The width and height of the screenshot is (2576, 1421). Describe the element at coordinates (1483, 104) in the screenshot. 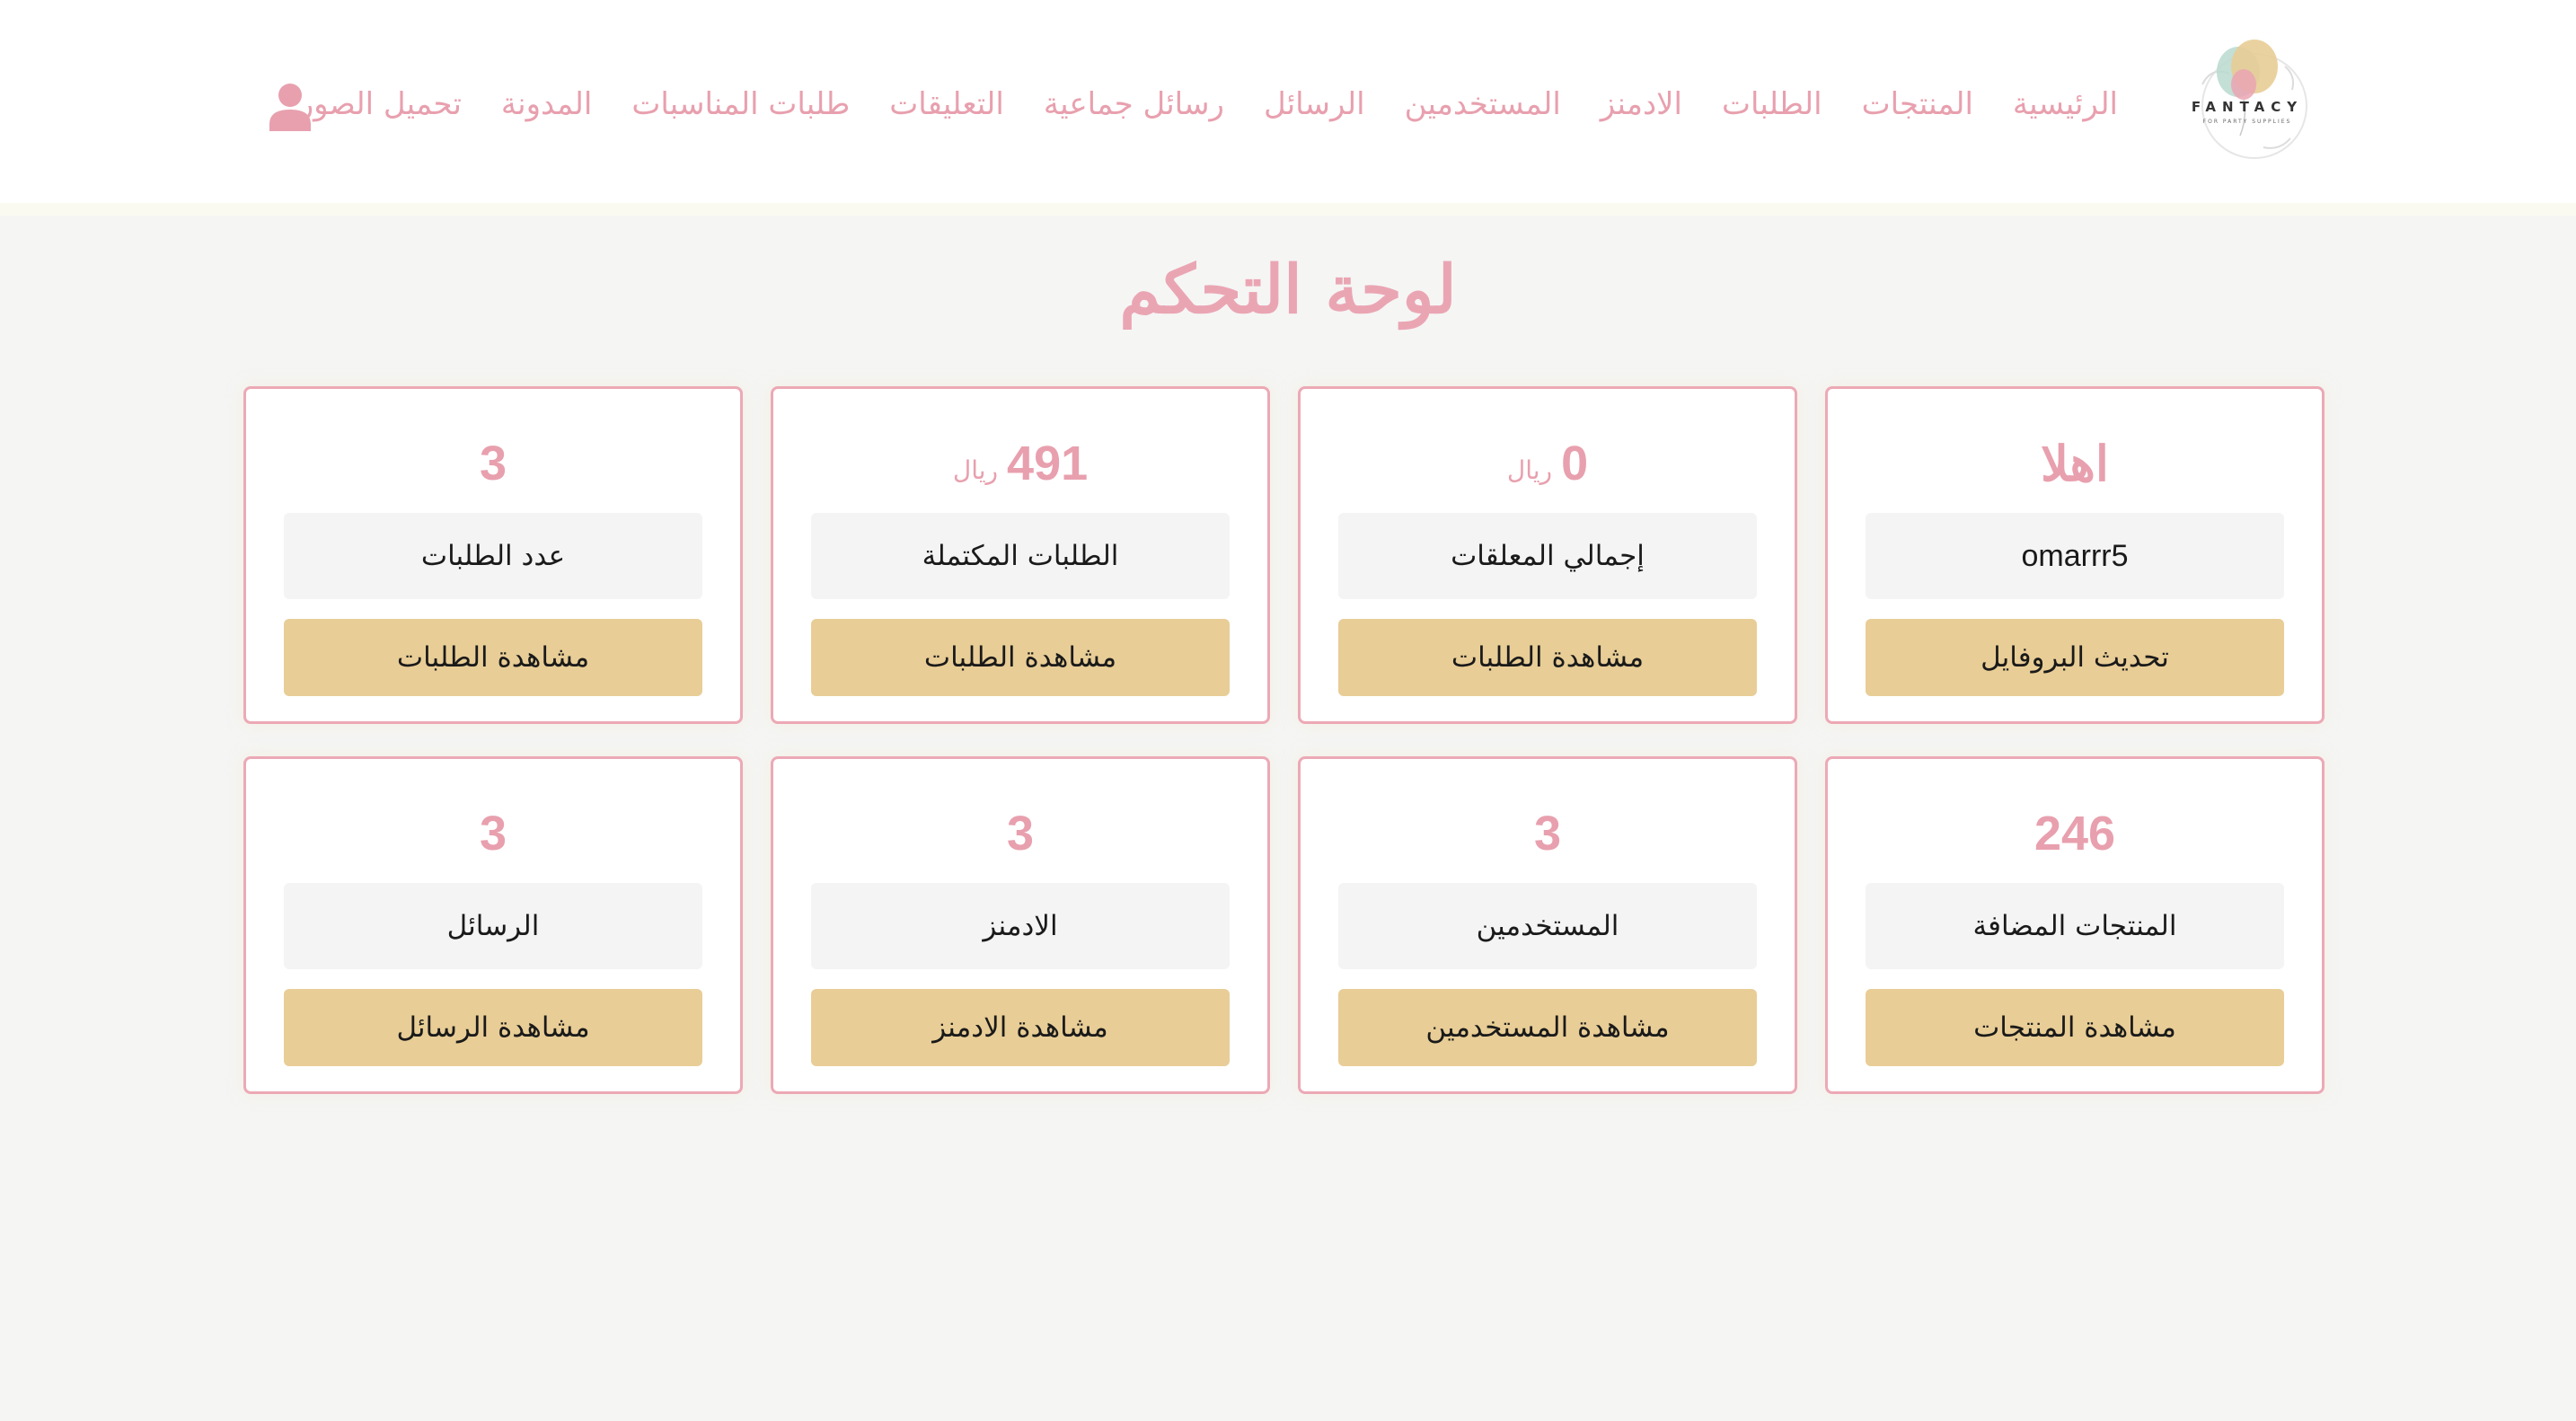

I see `nav-item-users: المستخدمين` at that location.